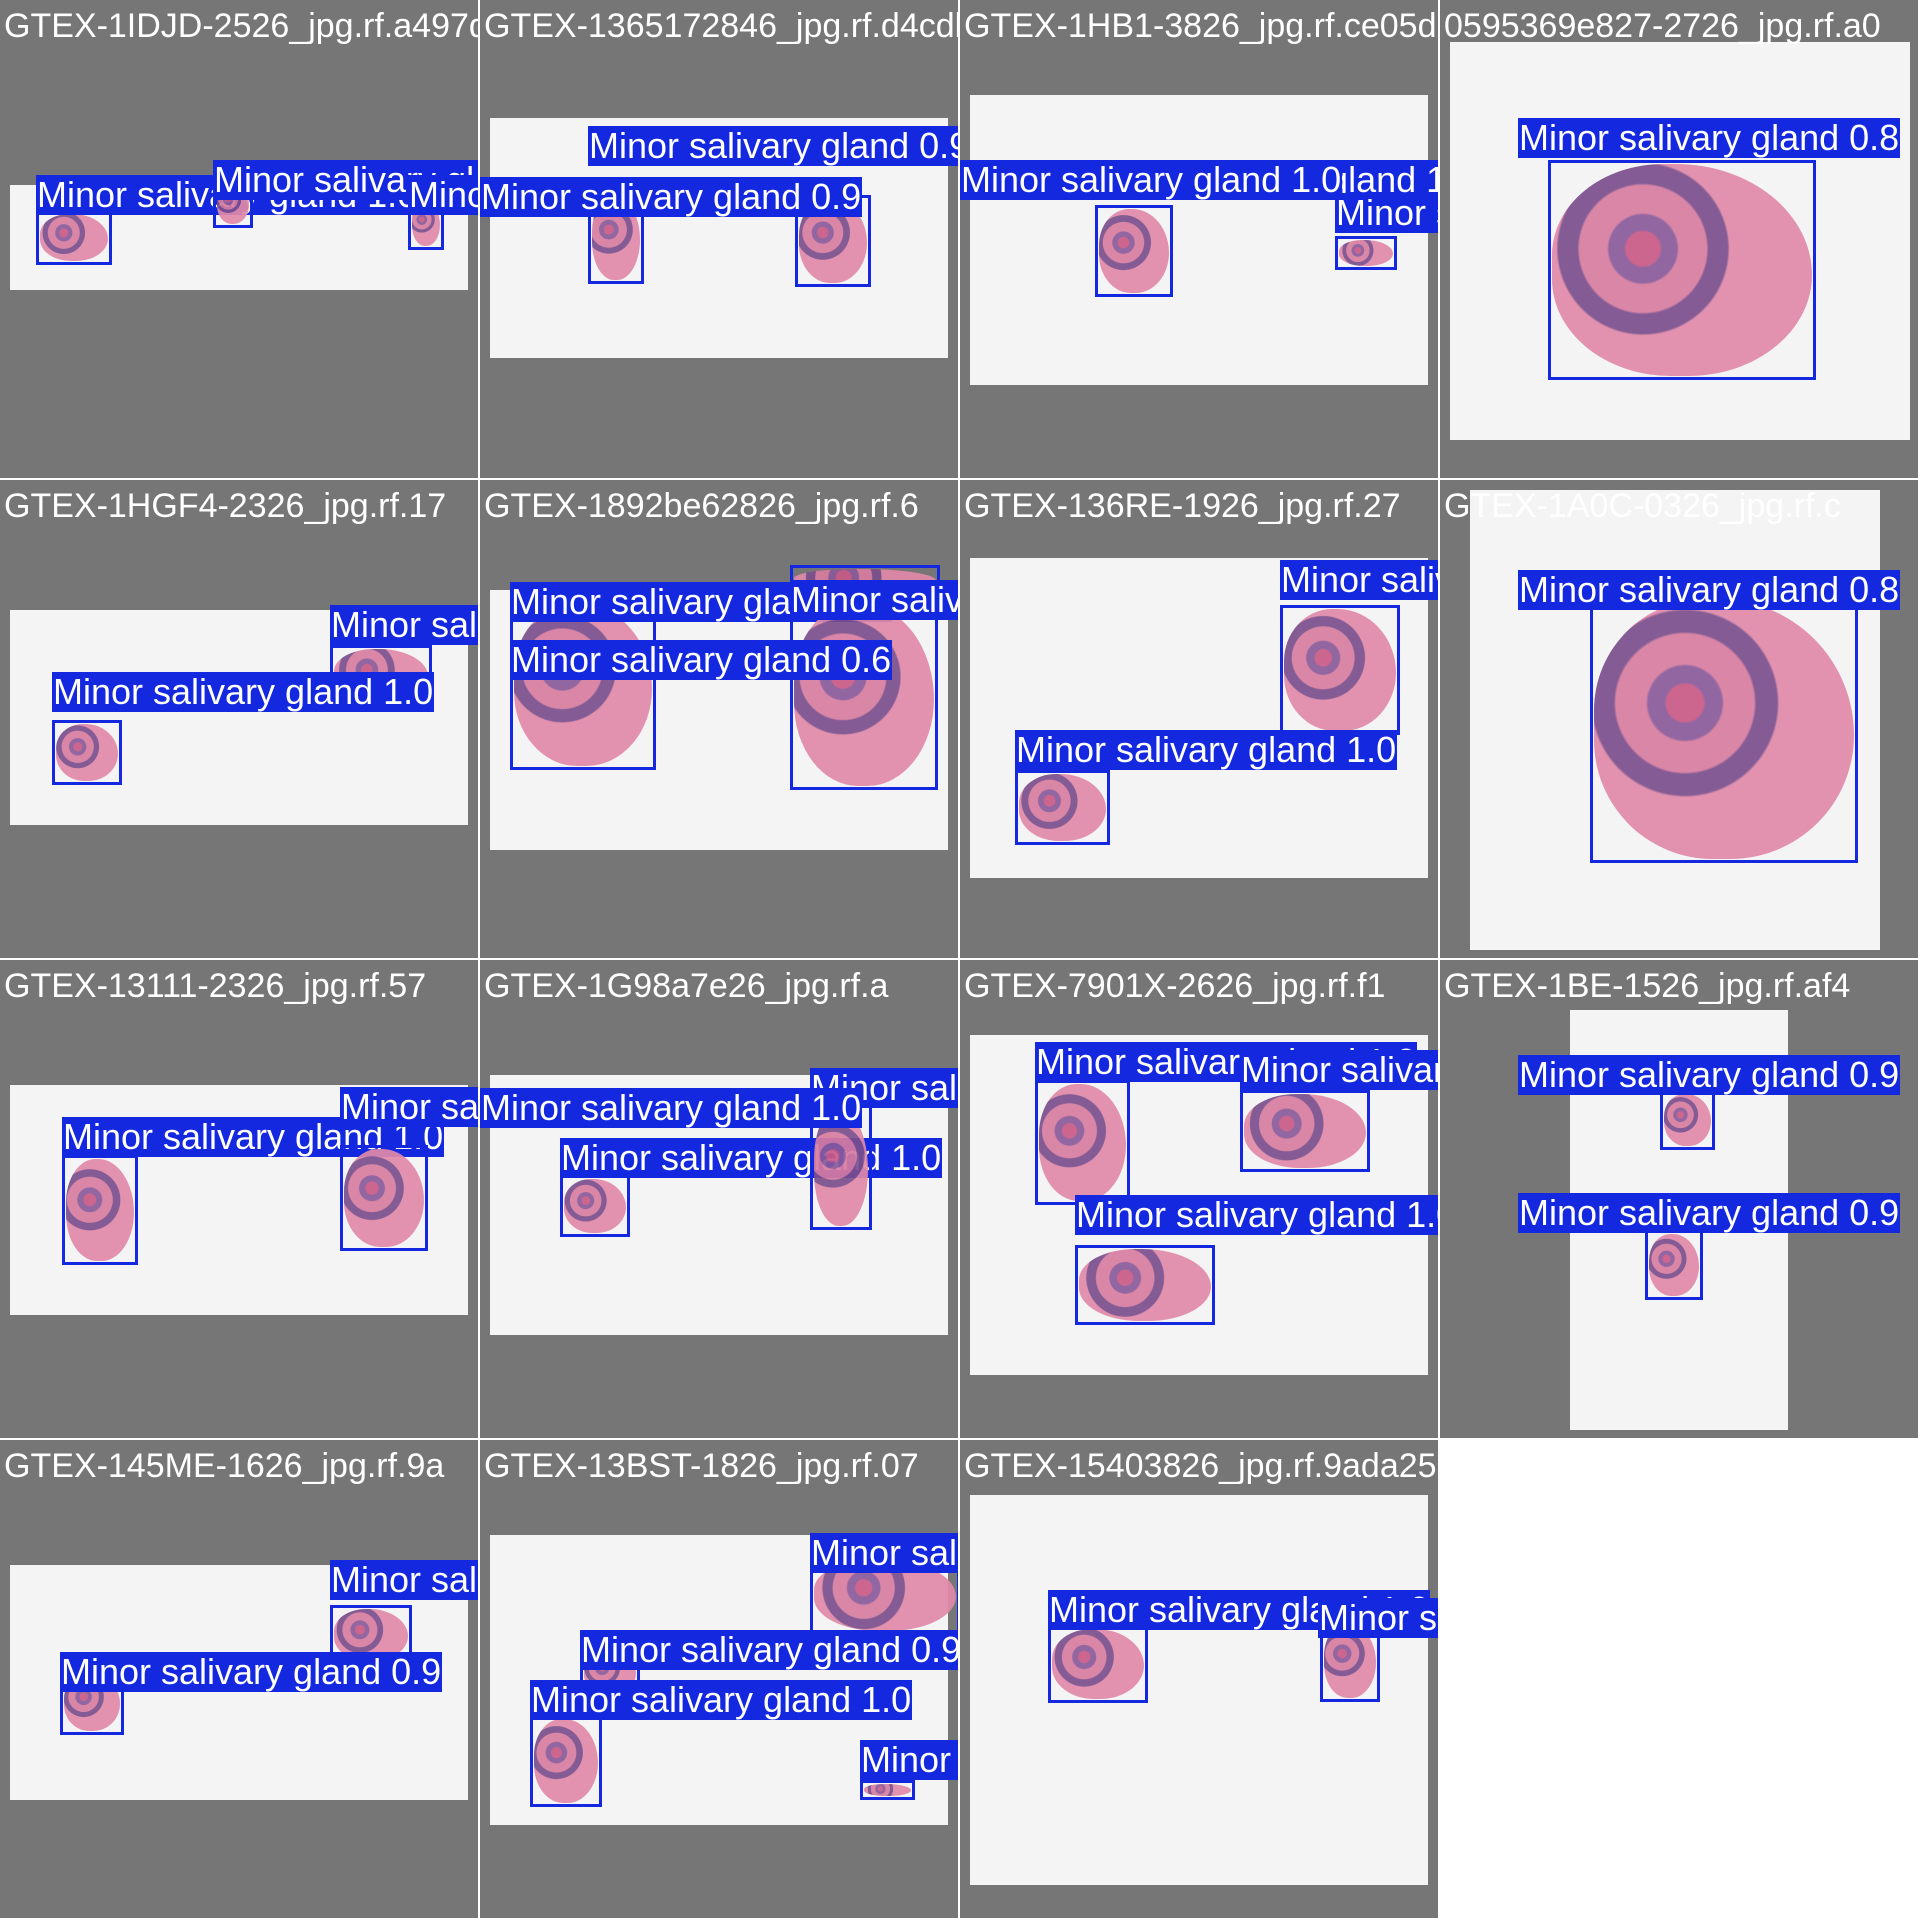 The height and width of the screenshot is (1920, 1920). What do you see at coordinates (1182, 506) in the screenshot?
I see `tile-filename: GTEX-136RE-1926_jpg.rf.27` at bounding box center [1182, 506].